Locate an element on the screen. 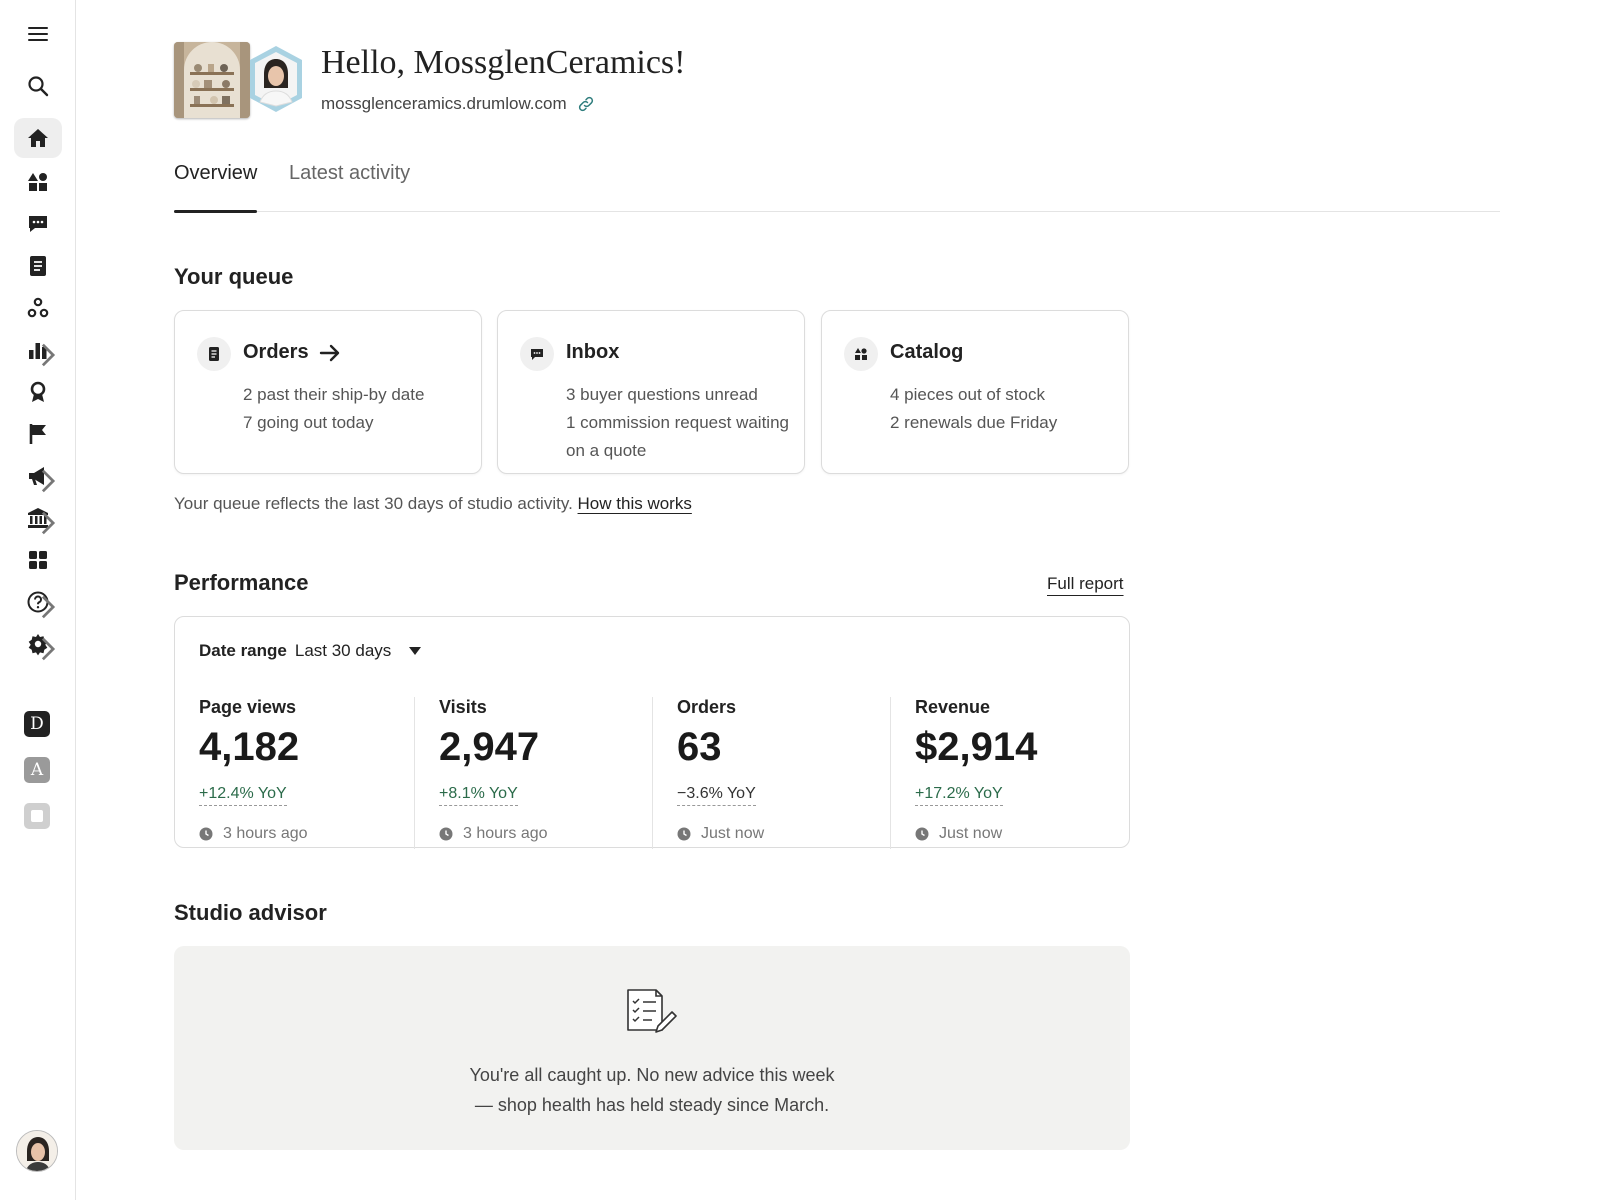 The image size is (1600, 1200). queue-heading: Your queue is located at coordinates (234, 276).